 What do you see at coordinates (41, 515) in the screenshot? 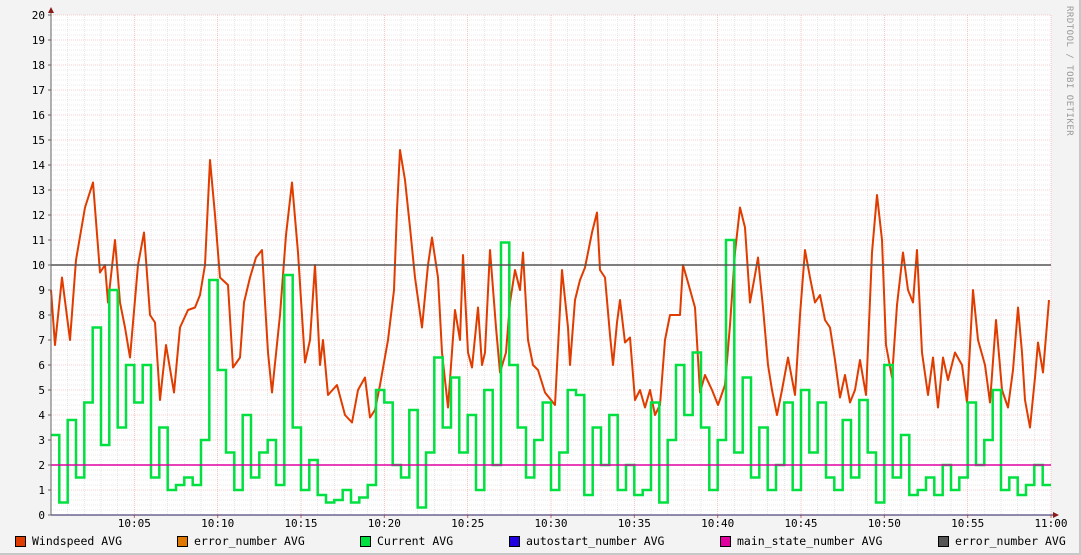
I see `y-tick-label: 0` at bounding box center [41, 515].